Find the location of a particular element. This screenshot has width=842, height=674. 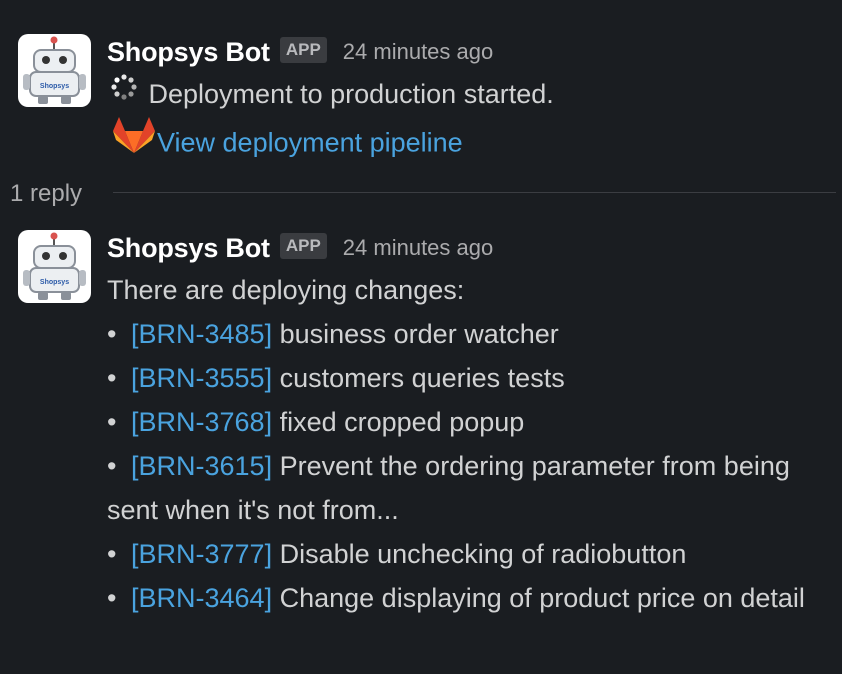

change-text: fixed cropped popup is located at coordinates (402, 422).